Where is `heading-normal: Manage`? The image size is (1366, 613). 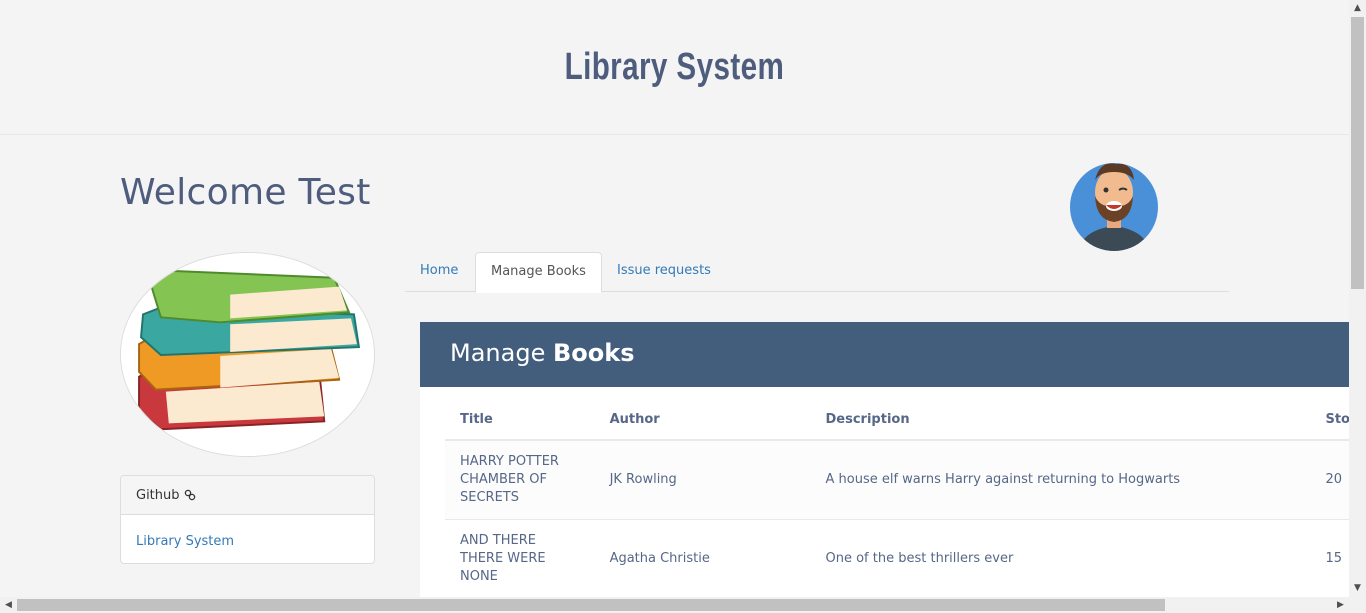 heading-normal: Manage is located at coordinates (498, 353).